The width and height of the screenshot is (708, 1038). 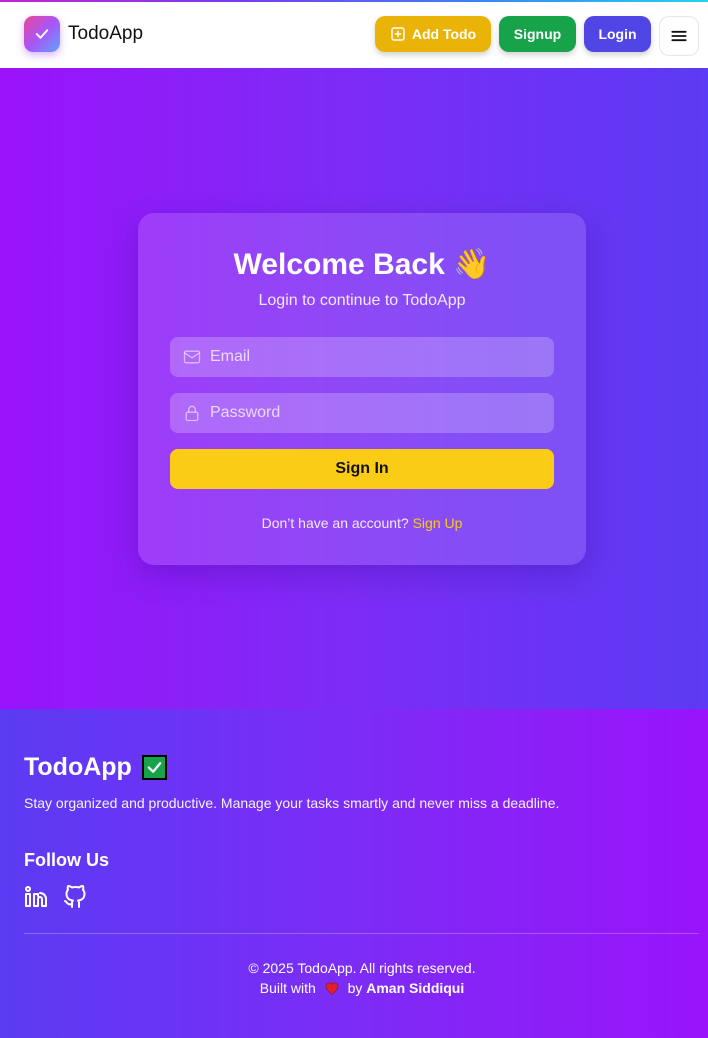 What do you see at coordinates (245, 412) in the screenshot?
I see `password-placeholder: Password` at bounding box center [245, 412].